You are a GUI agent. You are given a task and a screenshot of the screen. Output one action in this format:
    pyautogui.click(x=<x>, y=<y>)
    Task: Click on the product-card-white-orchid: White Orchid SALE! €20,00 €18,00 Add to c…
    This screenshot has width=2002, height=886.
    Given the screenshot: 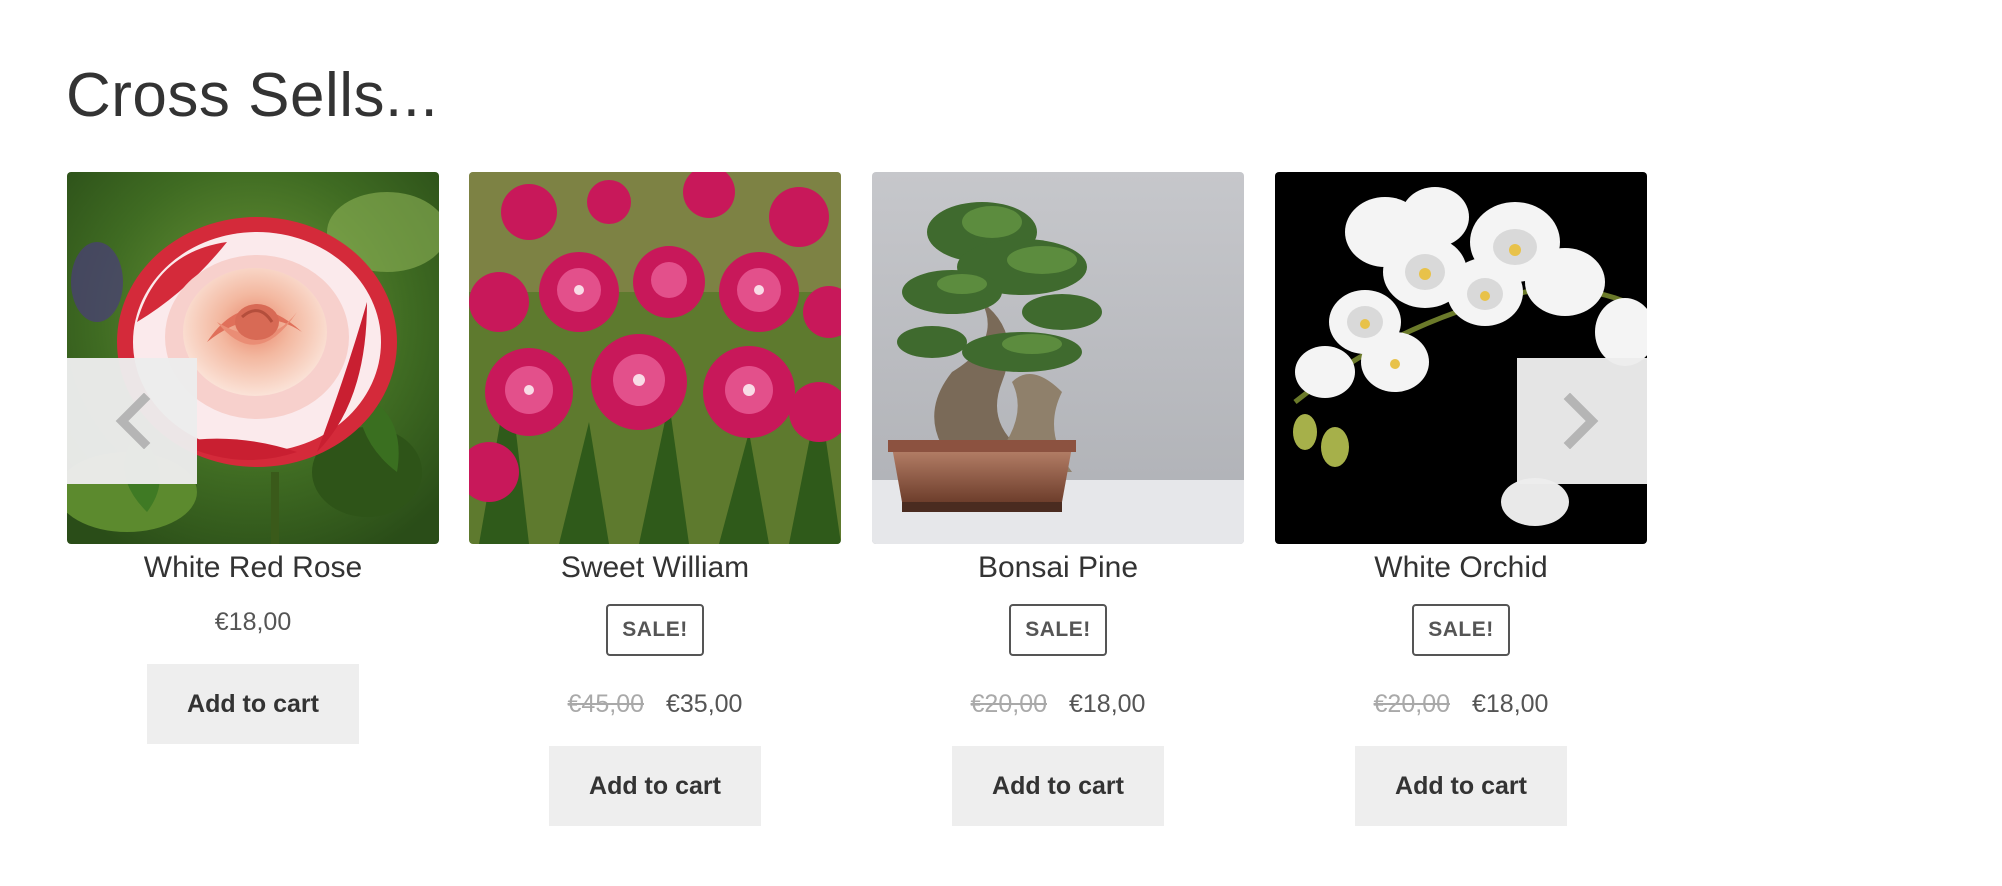 What is the action you would take?
    pyautogui.click(x=1461, y=499)
    